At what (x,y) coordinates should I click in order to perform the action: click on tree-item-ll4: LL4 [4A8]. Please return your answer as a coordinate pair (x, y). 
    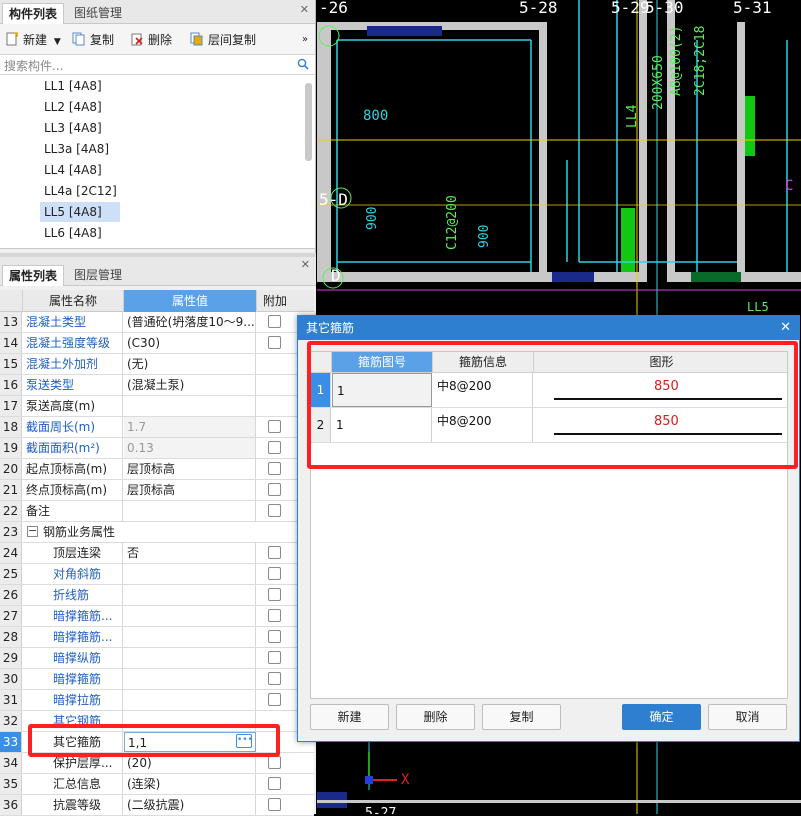
    Looking at the image, I should click on (73, 170).